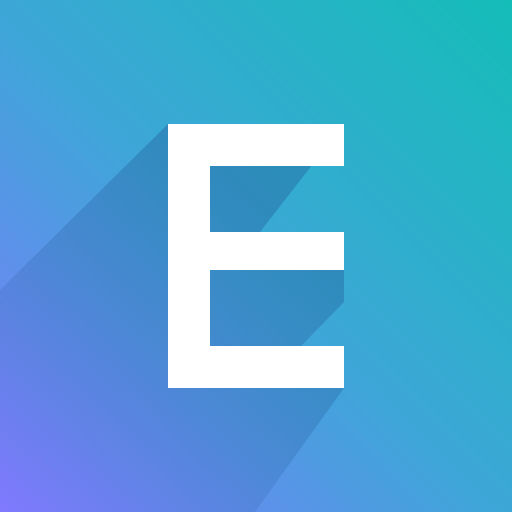 The height and width of the screenshot is (512, 512). Describe the element at coordinates (256, 367) in the screenshot. I see `letter-e-bottom-bar` at that location.